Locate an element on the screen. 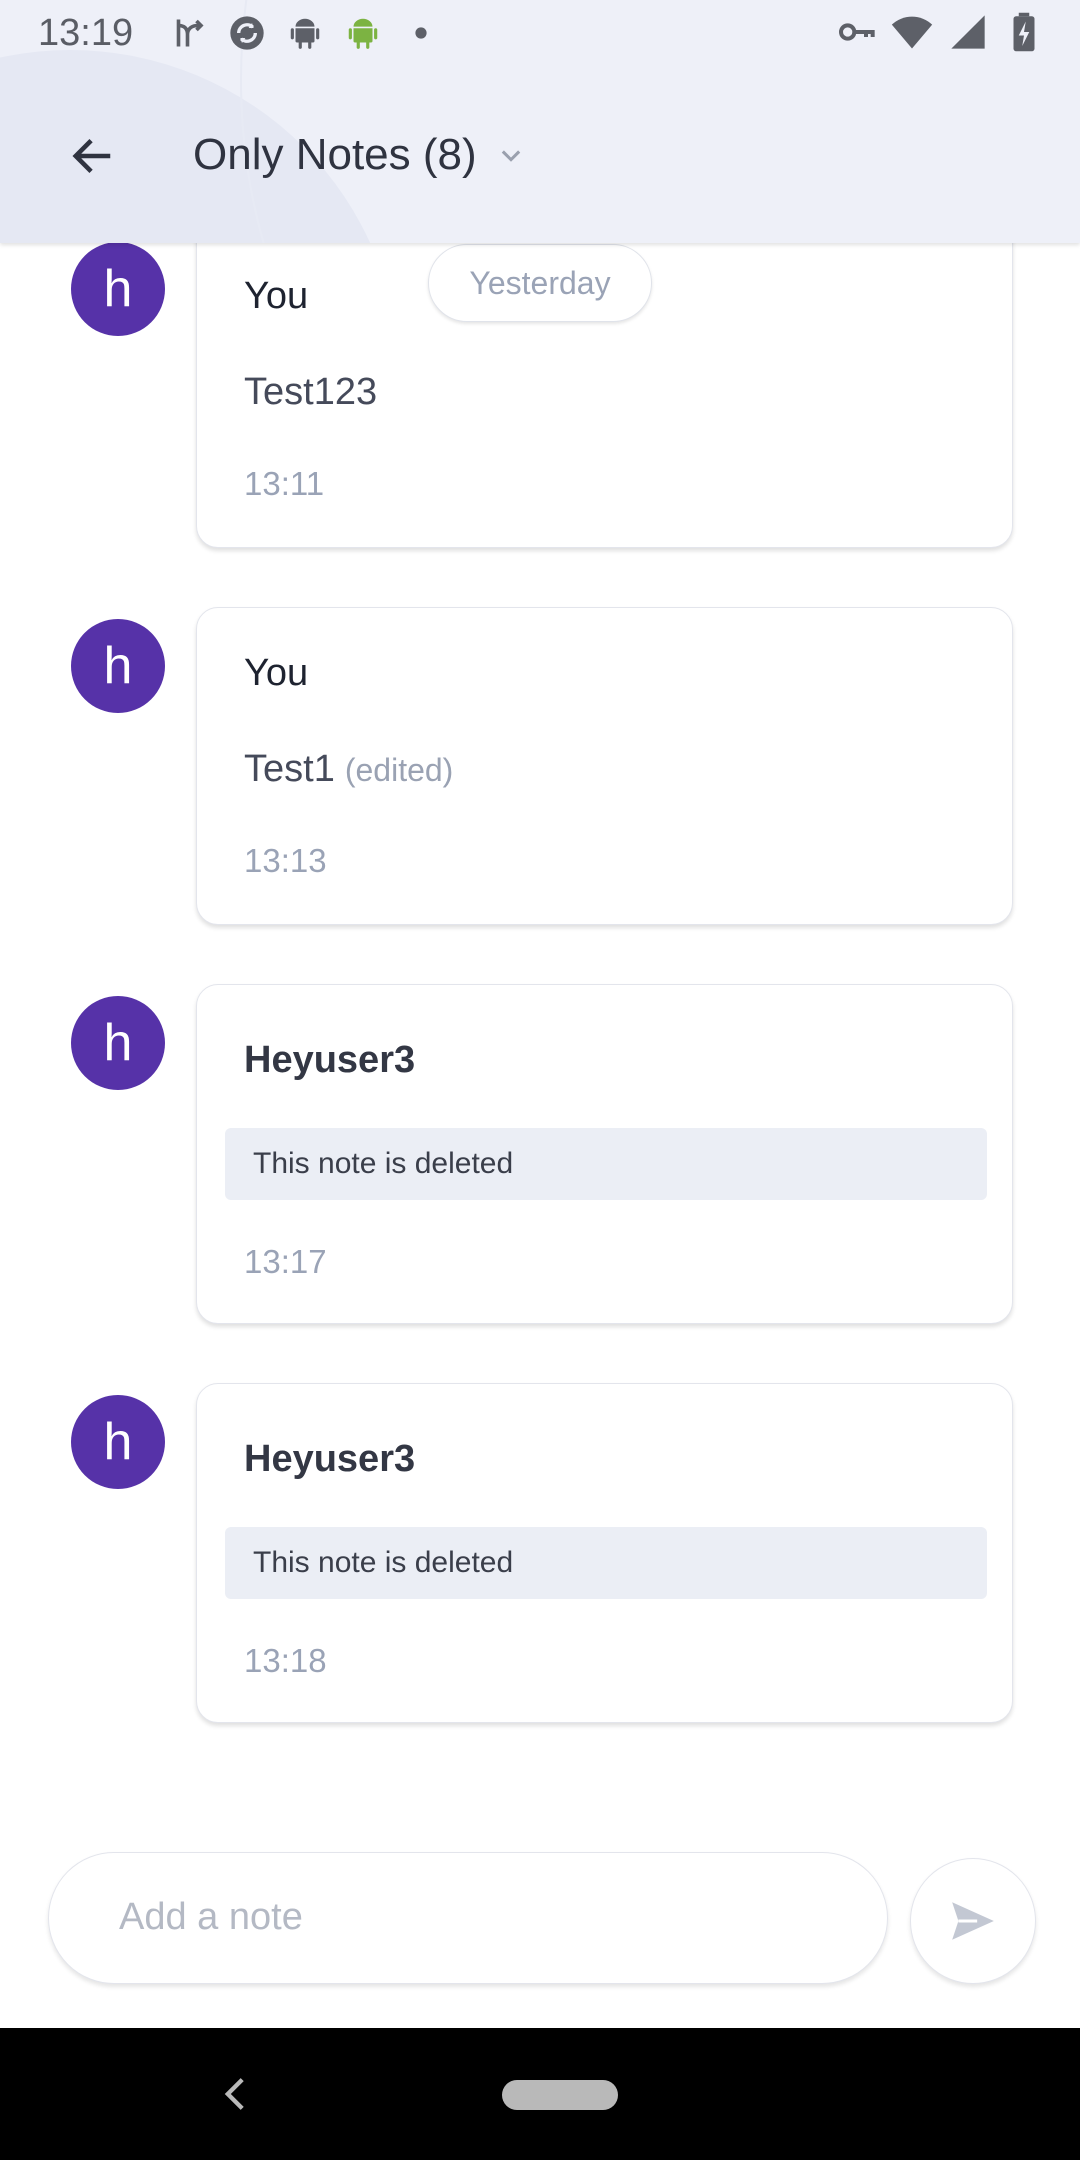 Image resolution: width=1080 pixels, height=2160 pixels. notes-filter-dropdown: Only Notes (8) is located at coordinates (359, 155).